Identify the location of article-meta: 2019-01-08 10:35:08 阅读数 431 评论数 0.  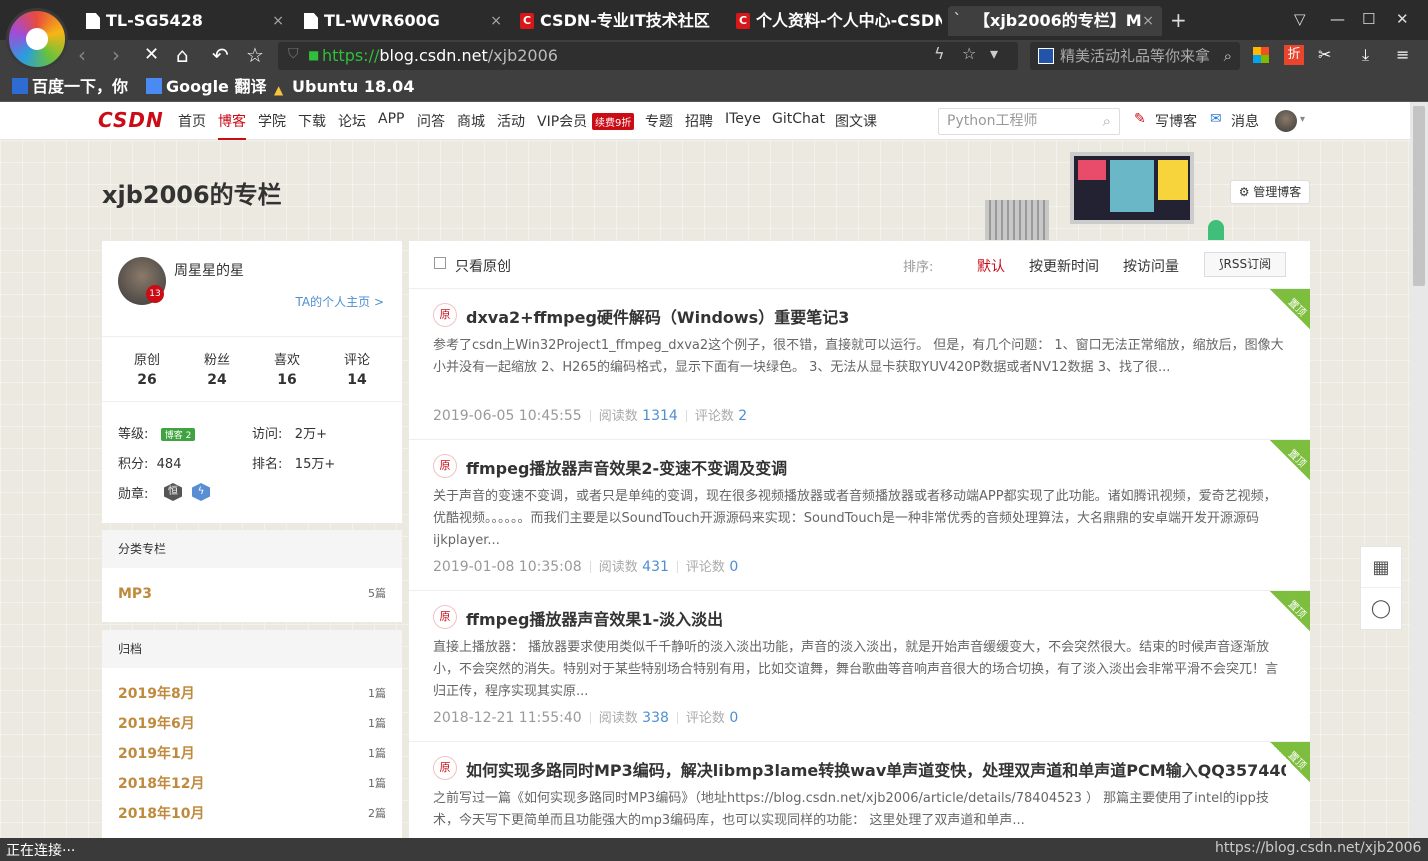
(586, 567).